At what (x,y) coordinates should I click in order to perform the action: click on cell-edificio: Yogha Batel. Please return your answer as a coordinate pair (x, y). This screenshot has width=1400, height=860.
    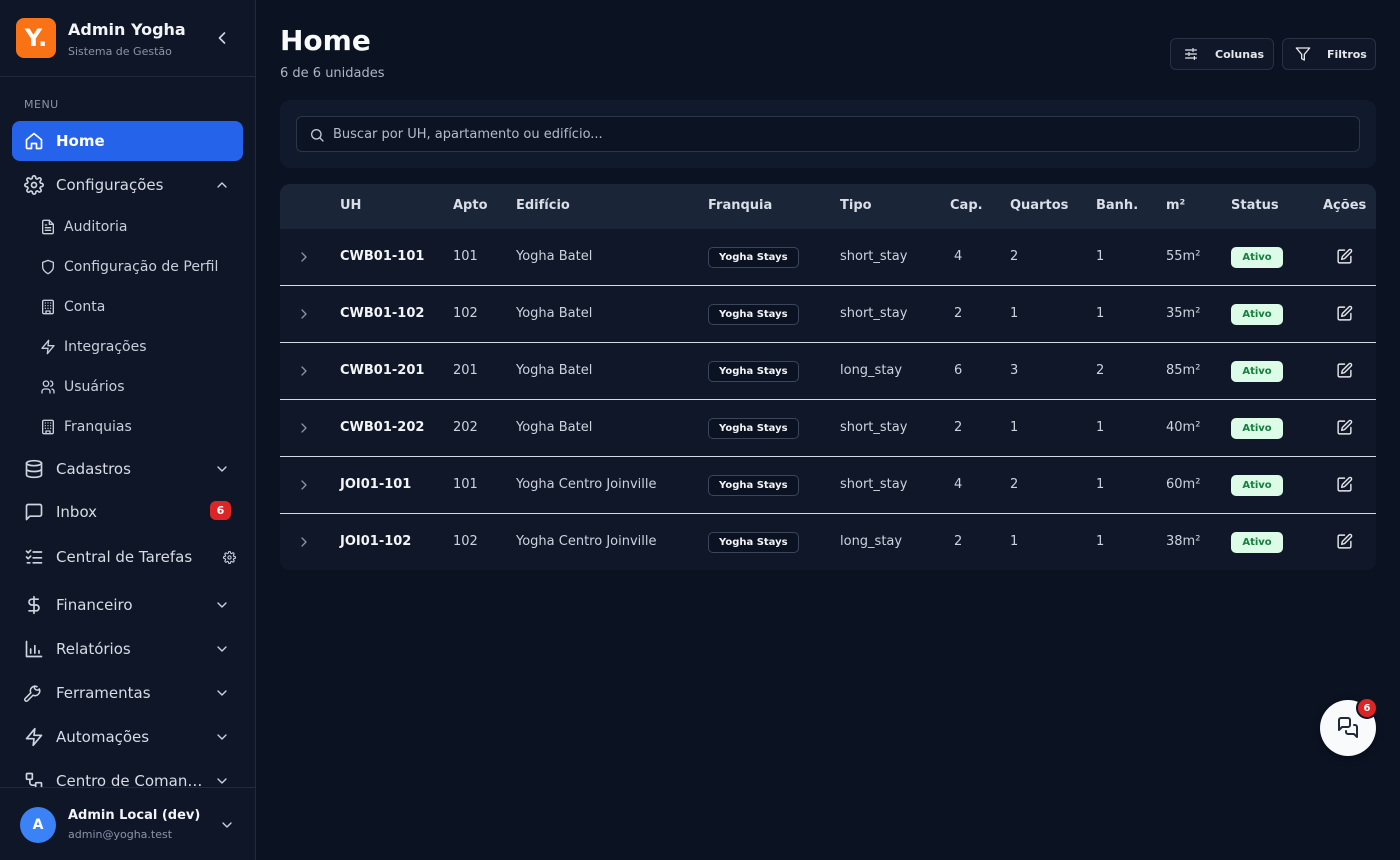
    Looking at the image, I should click on (554, 313).